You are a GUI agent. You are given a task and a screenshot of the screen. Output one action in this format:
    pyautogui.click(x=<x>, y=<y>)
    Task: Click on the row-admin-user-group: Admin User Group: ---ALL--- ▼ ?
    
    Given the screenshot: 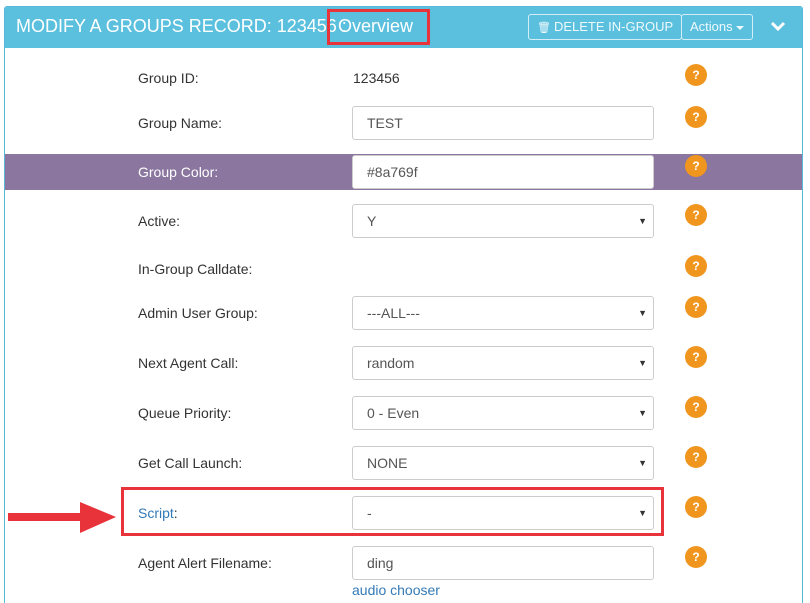 What is the action you would take?
    pyautogui.click(x=403, y=313)
    